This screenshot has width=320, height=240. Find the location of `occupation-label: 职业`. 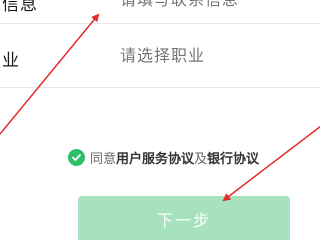

occupation-label: 职业 is located at coordinates (10, 61).